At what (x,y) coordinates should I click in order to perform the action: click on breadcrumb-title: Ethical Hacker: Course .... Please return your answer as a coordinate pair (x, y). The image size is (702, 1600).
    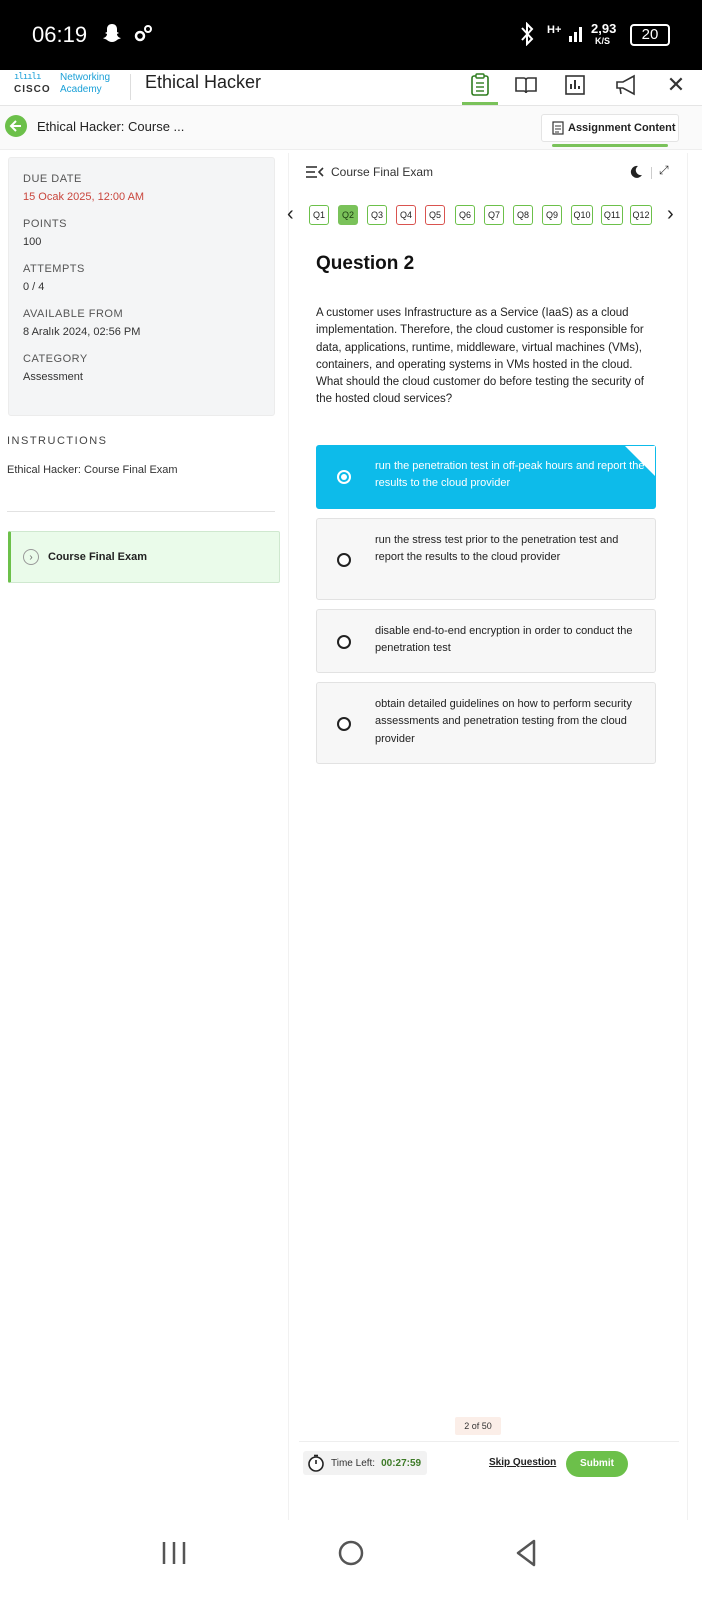
    Looking at the image, I should click on (110, 126).